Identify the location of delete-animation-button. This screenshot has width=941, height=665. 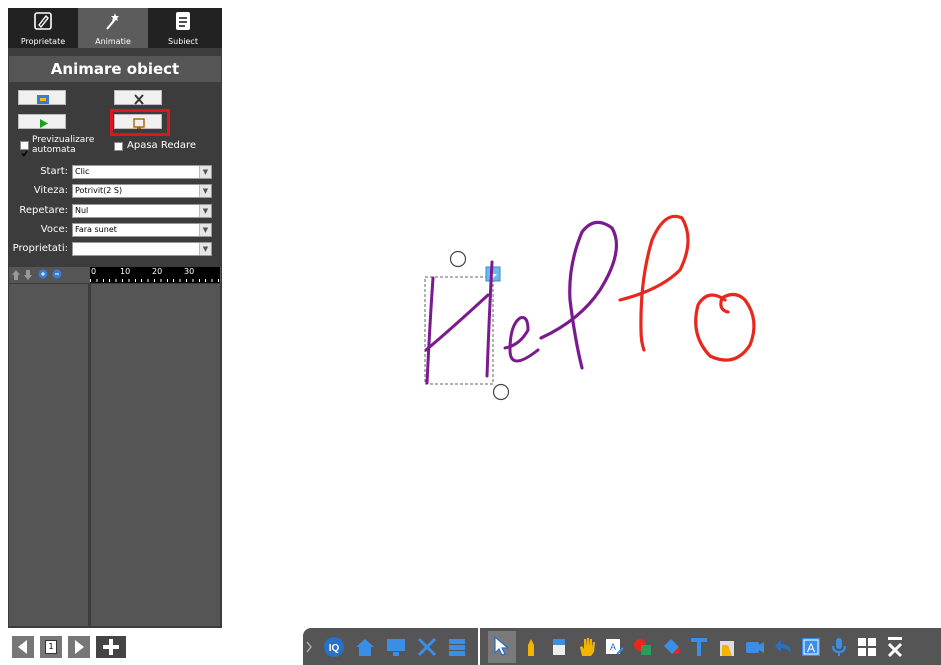
(138, 97).